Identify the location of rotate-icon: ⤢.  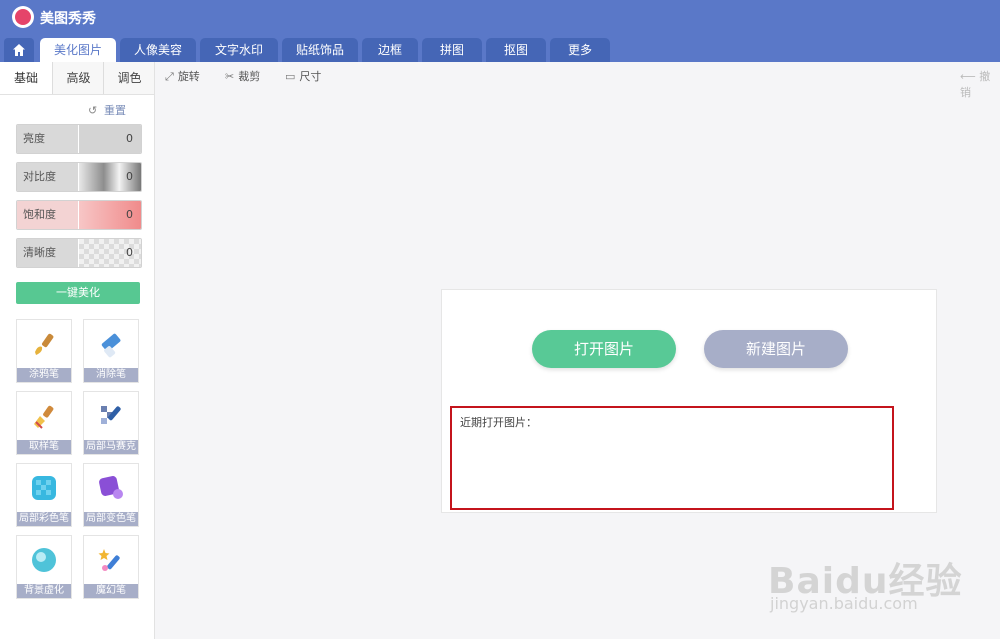
(169, 76).